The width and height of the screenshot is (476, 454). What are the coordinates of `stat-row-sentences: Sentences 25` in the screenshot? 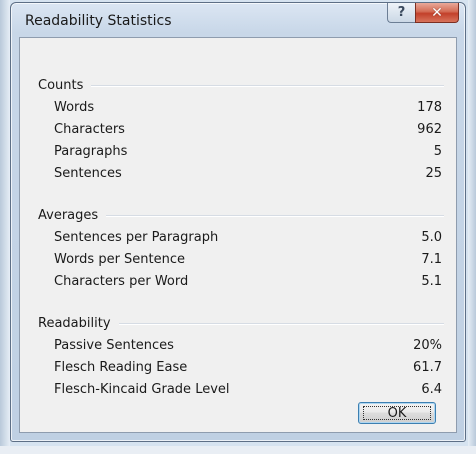 It's located at (248, 173).